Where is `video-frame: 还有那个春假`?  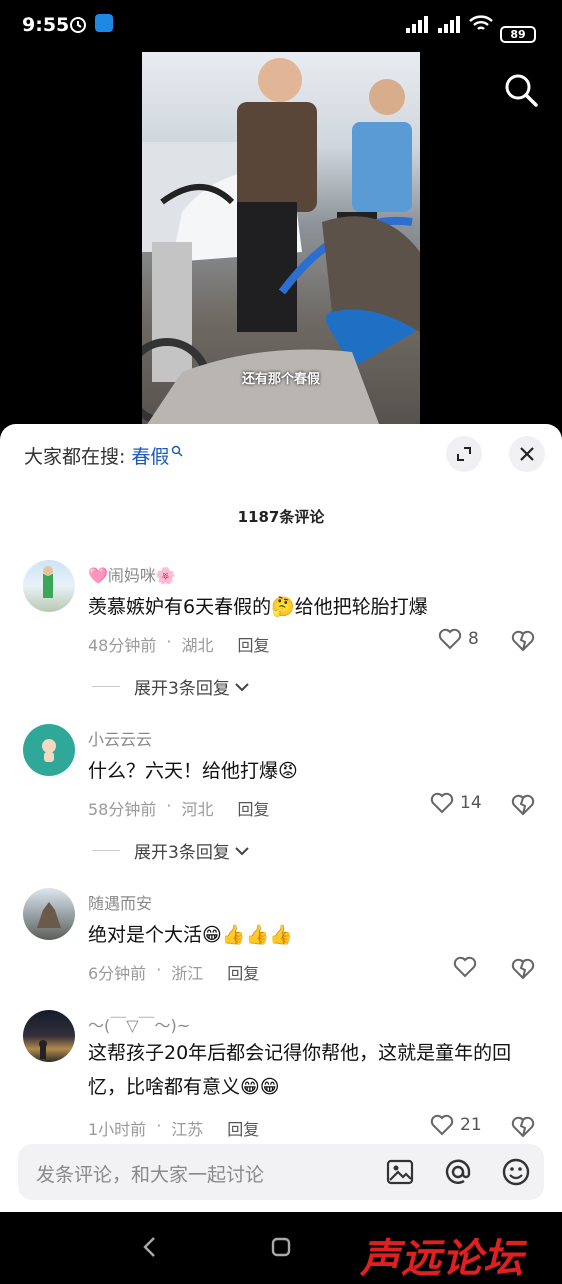 video-frame: 还有那个春假 is located at coordinates (281, 242).